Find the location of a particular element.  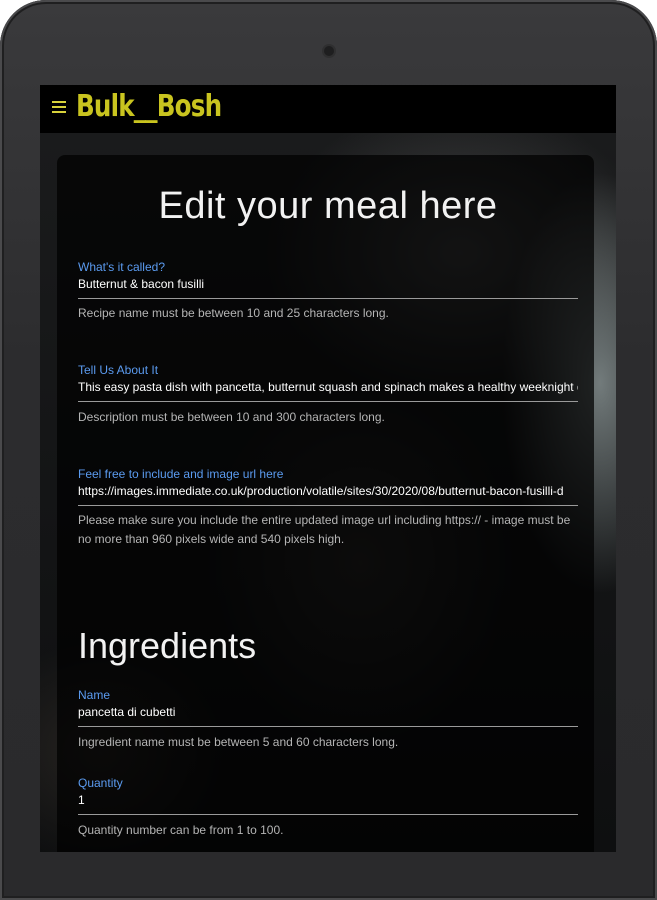

quantity-label: Quantity is located at coordinates (100, 783).